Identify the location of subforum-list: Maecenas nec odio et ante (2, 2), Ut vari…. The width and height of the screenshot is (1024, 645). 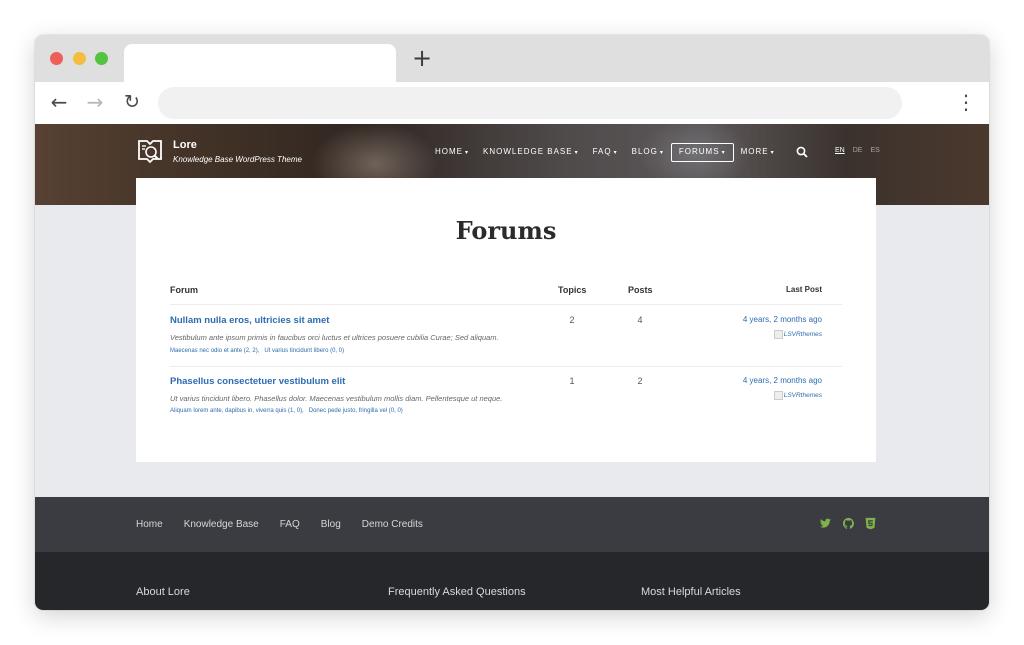
(259, 351).